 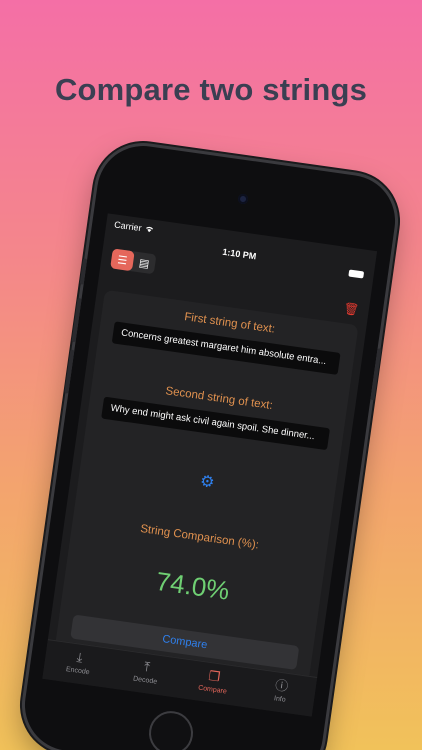 I want to click on comparison-label: String Comparison (%):, so click(x=199, y=537).